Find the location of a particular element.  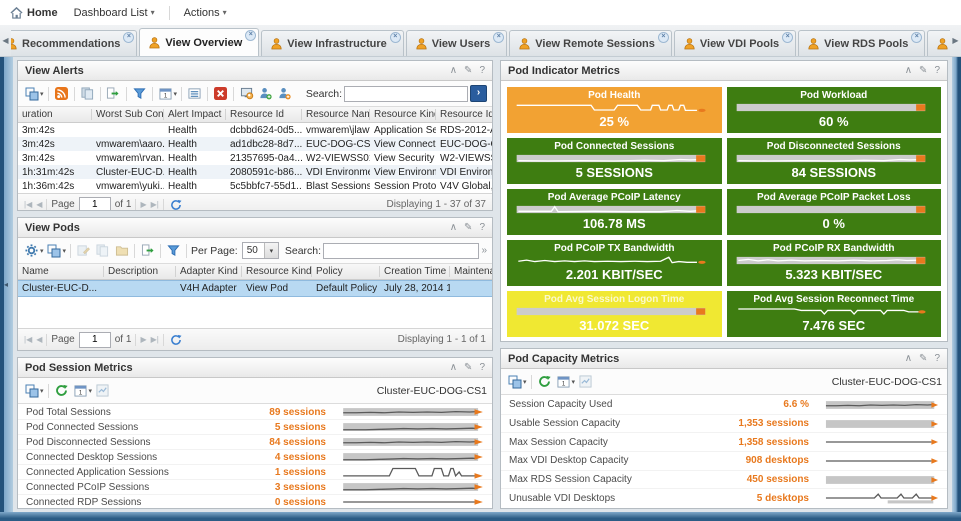

metric-row: Pod Total Sessions 89 sessions is located at coordinates (255, 412).